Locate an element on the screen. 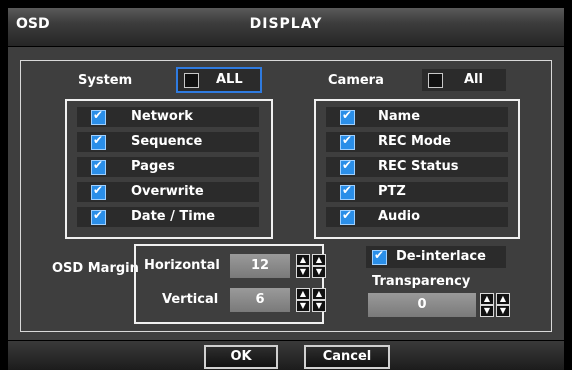 The height and width of the screenshot is (370, 572). vertical-page-down-icon: ▼ is located at coordinates (319, 306).